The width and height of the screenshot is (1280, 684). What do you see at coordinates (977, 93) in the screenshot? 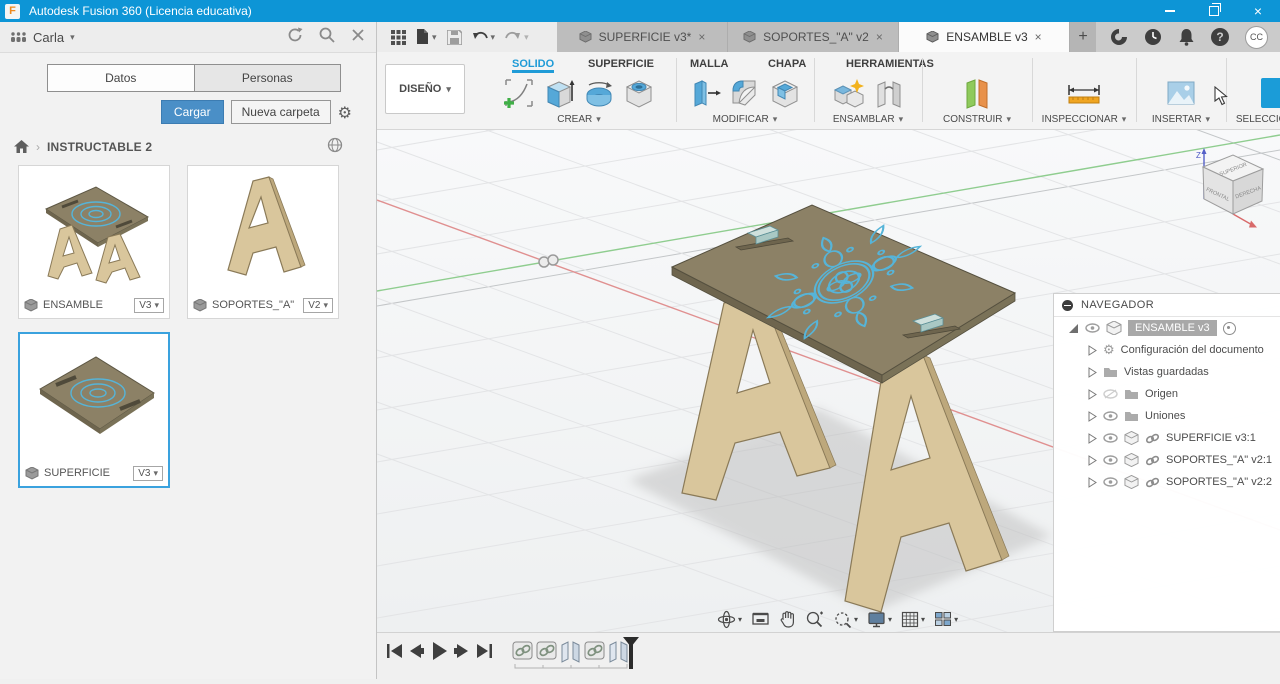
I see `construct-plane-icon` at bounding box center [977, 93].